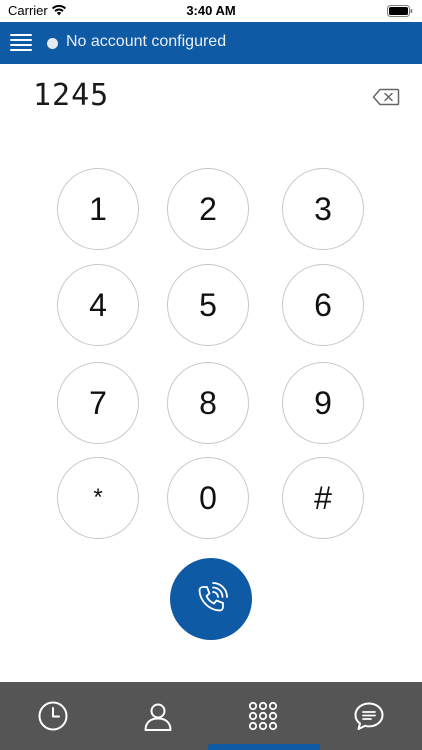 The height and width of the screenshot is (750, 422). I want to click on call-button, so click(211, 599).